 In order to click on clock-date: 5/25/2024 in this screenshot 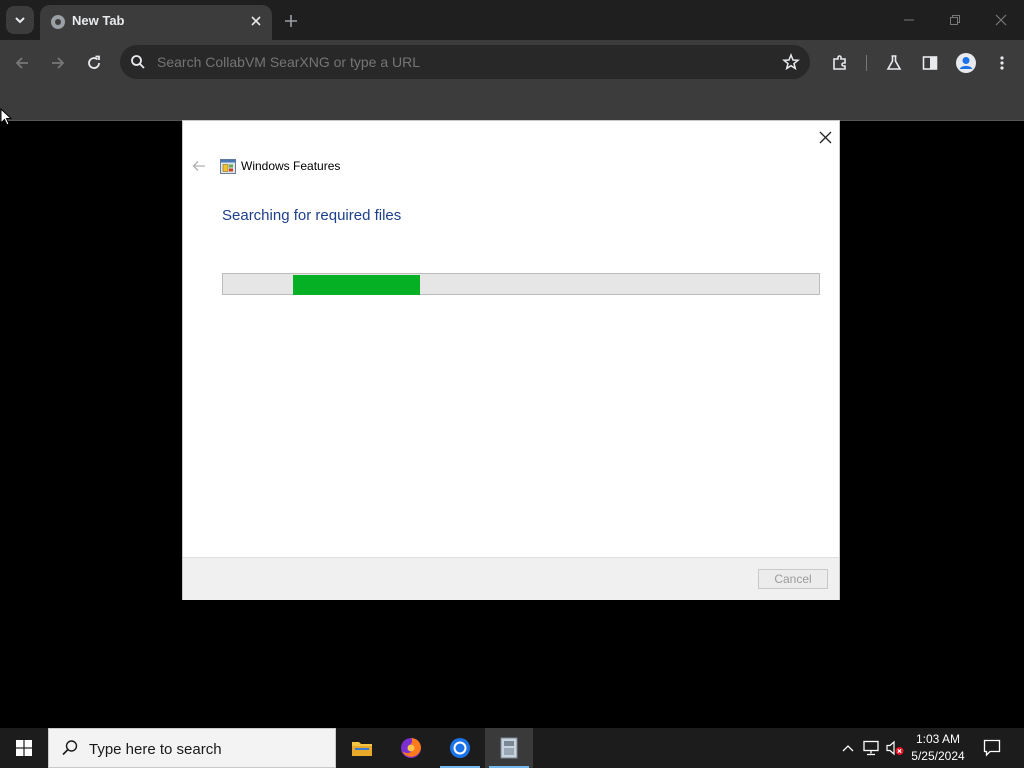, I will do `click(938, 756)`.